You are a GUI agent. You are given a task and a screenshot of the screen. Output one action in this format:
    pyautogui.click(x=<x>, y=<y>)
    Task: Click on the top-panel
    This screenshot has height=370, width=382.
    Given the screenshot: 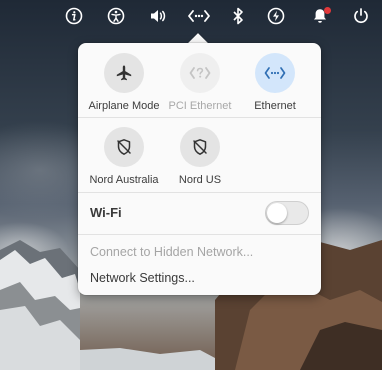 What is the action you would take?
    pyautogui.click(x=191, y=16)
    